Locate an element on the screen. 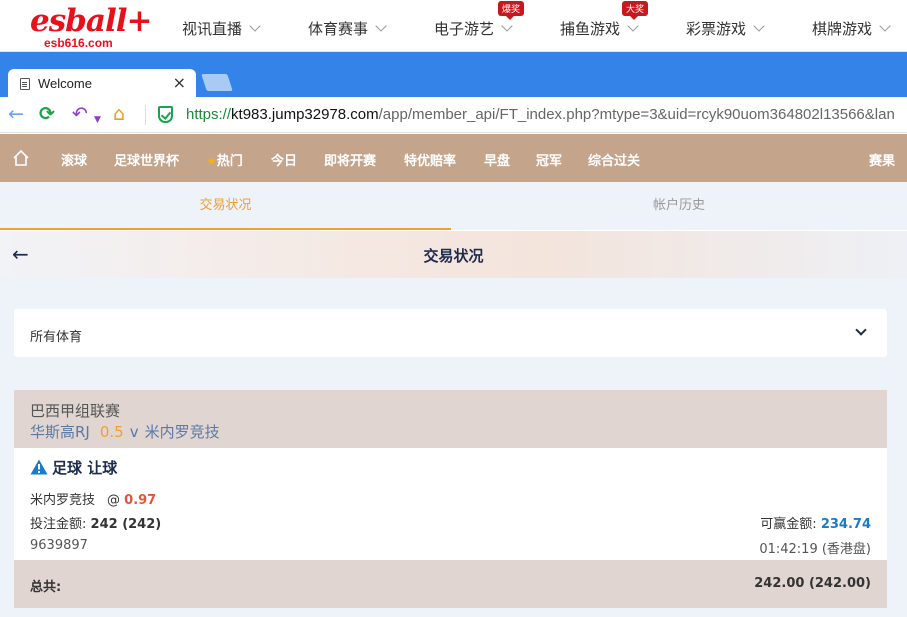 This screenshot has width=907, height=617. close-icon: × is located at coordinates (179, 82).